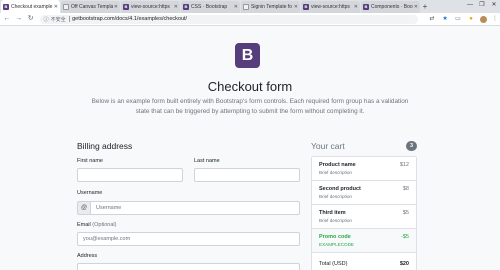  Describe the element at coordinates (195, 208) in the screenshot. I see `username-field: Username` at that location.